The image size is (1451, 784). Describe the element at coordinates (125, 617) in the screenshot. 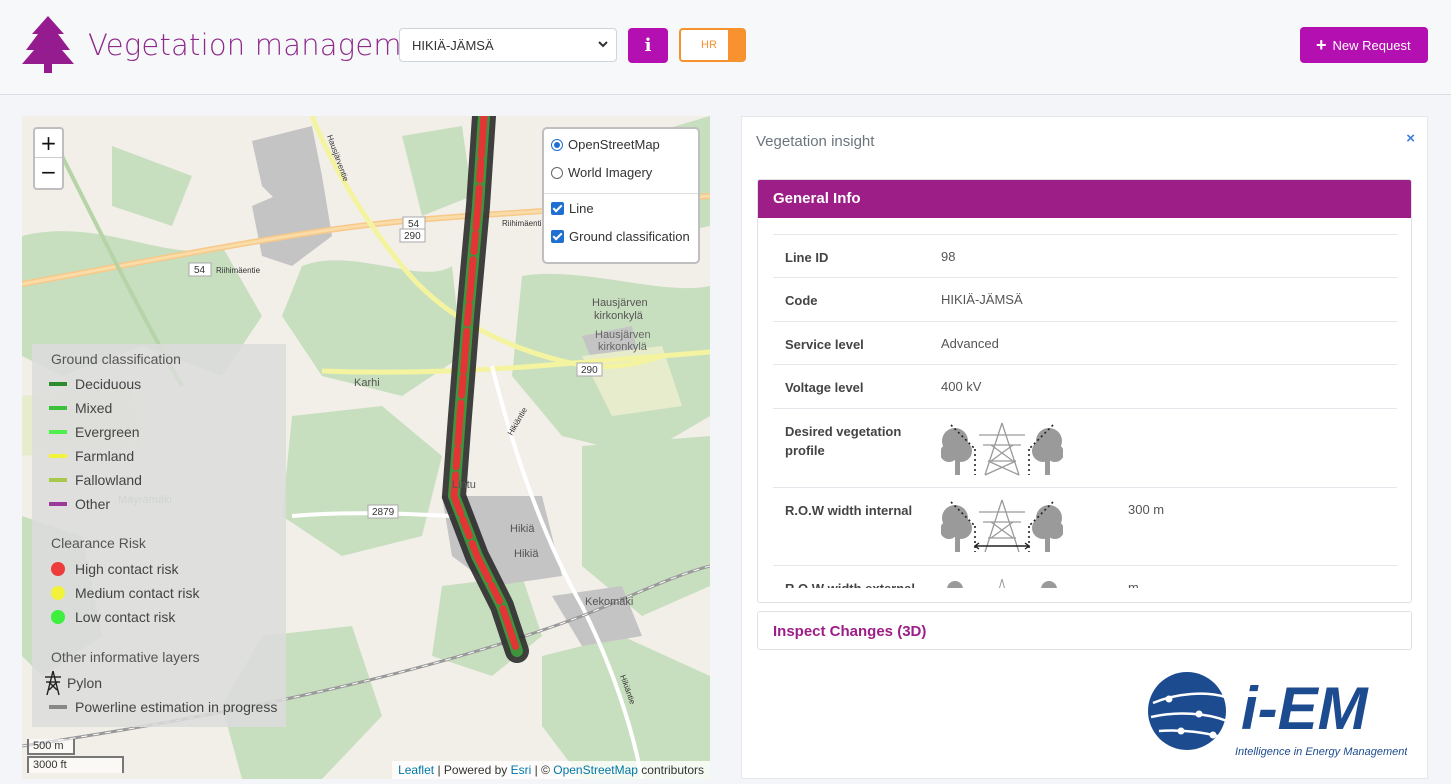

I see `legend-label: Low contact risk` at that location.